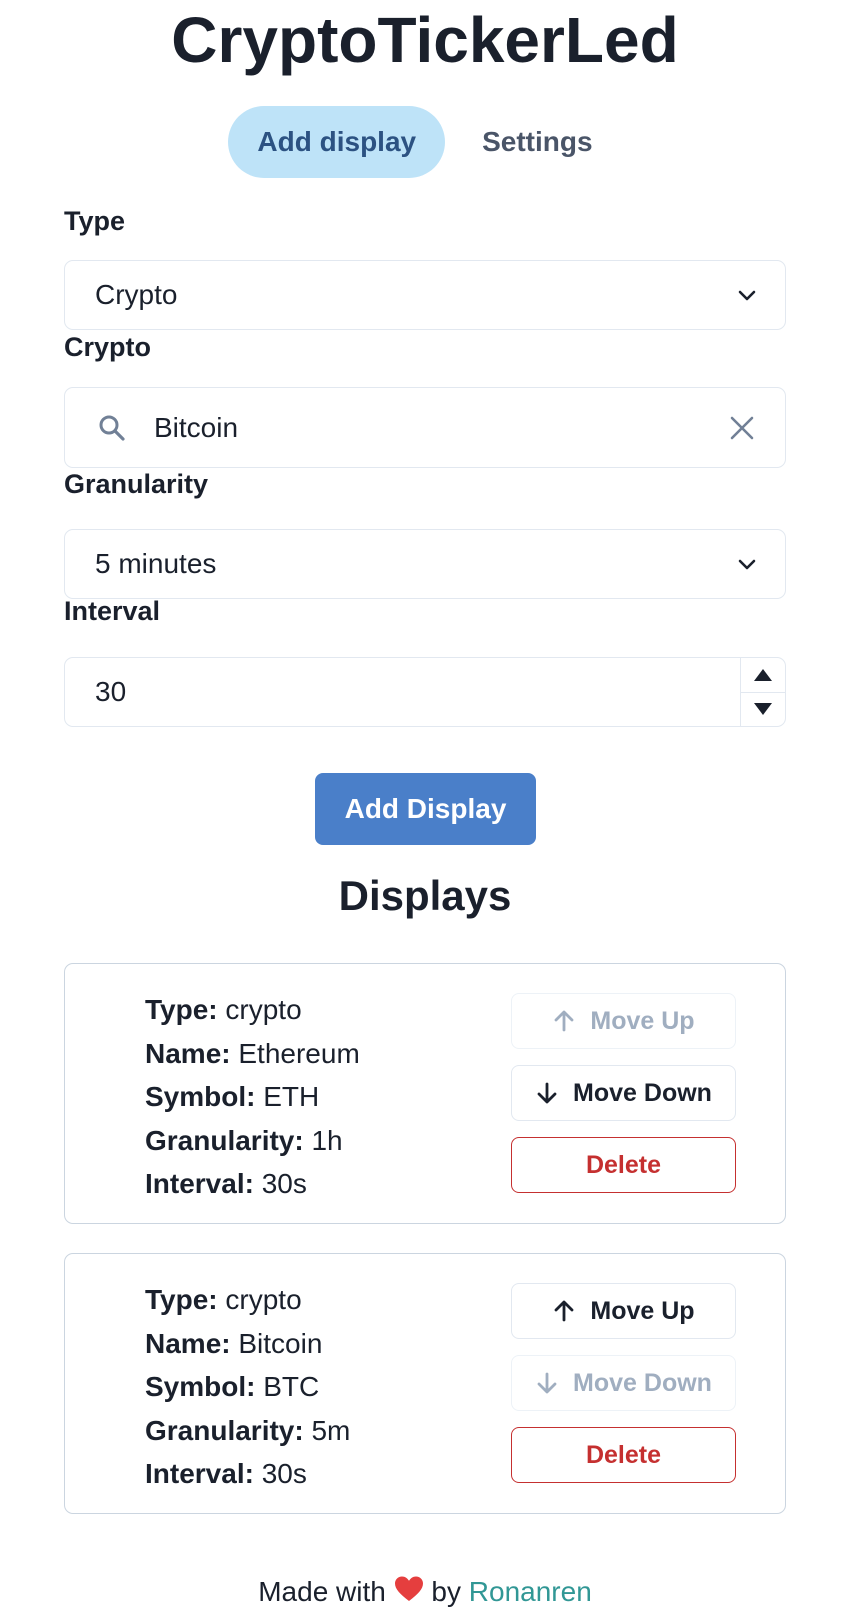  I want to click on granularity-label: Granularity, so click(136, 484).